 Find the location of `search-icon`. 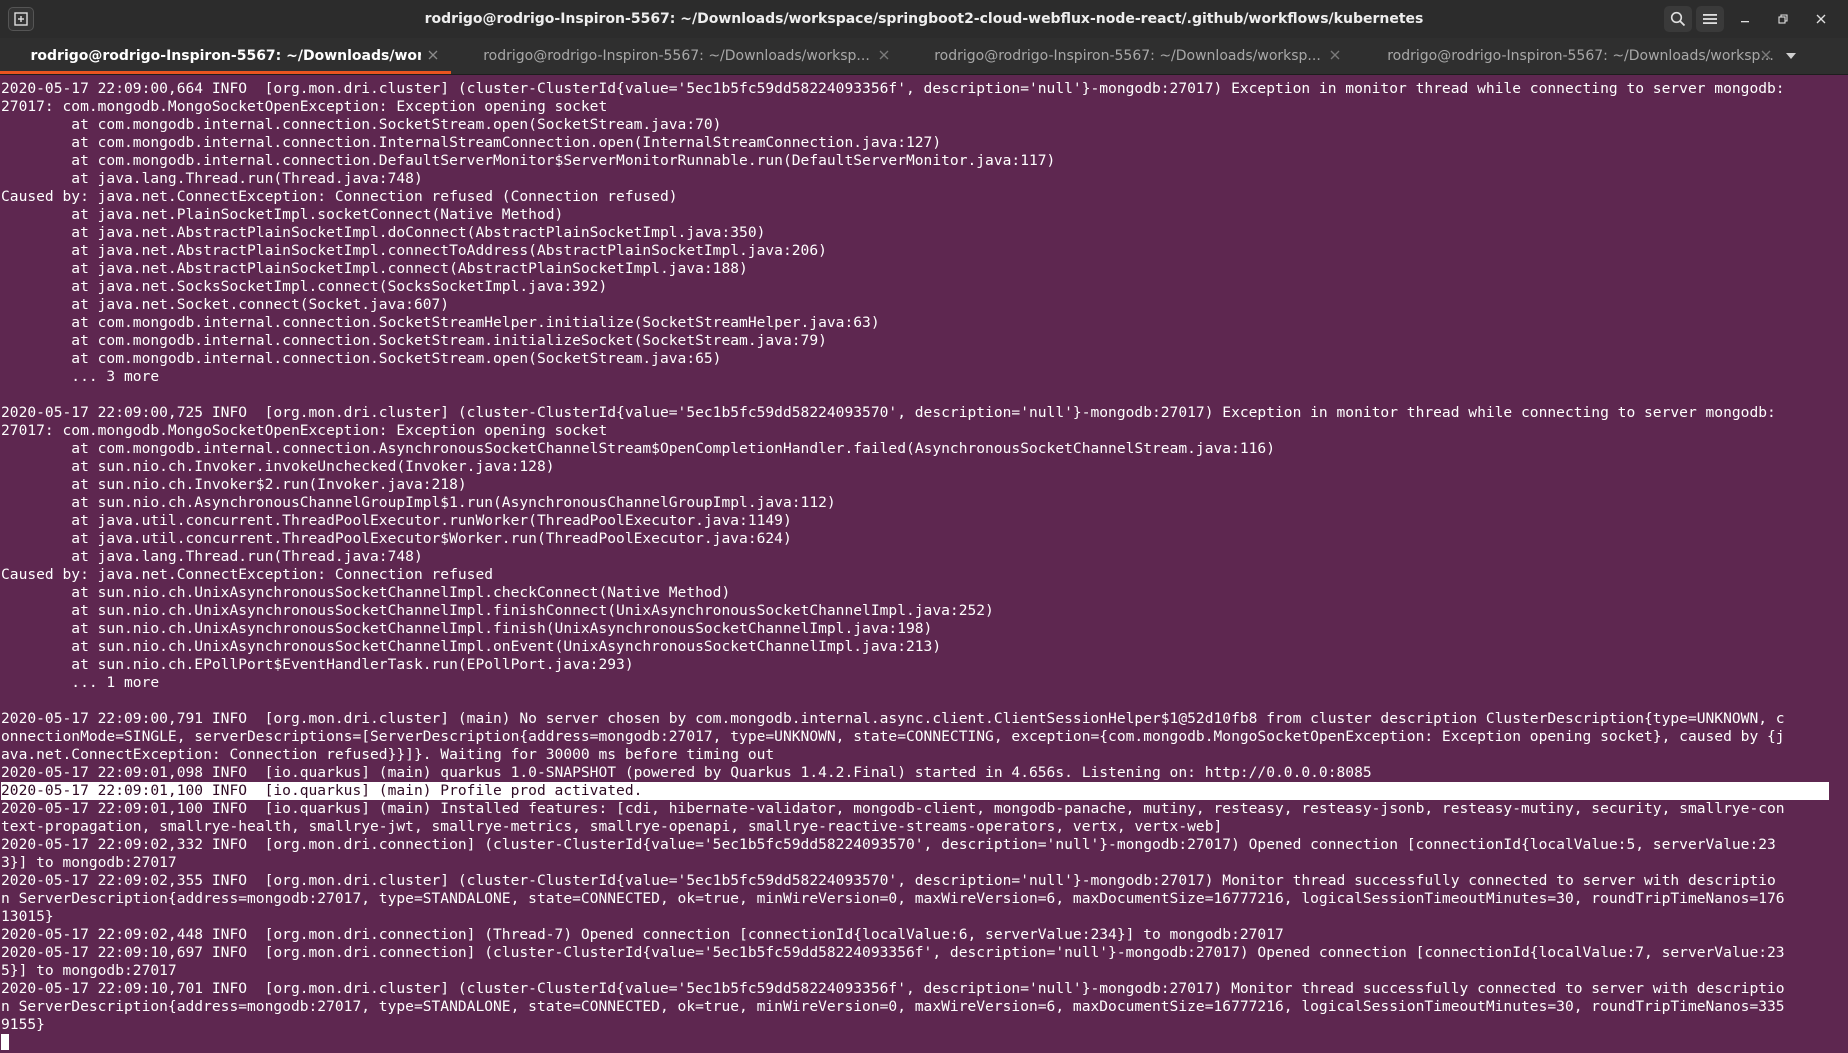

search-icon is located at coordinates (1678, 19).